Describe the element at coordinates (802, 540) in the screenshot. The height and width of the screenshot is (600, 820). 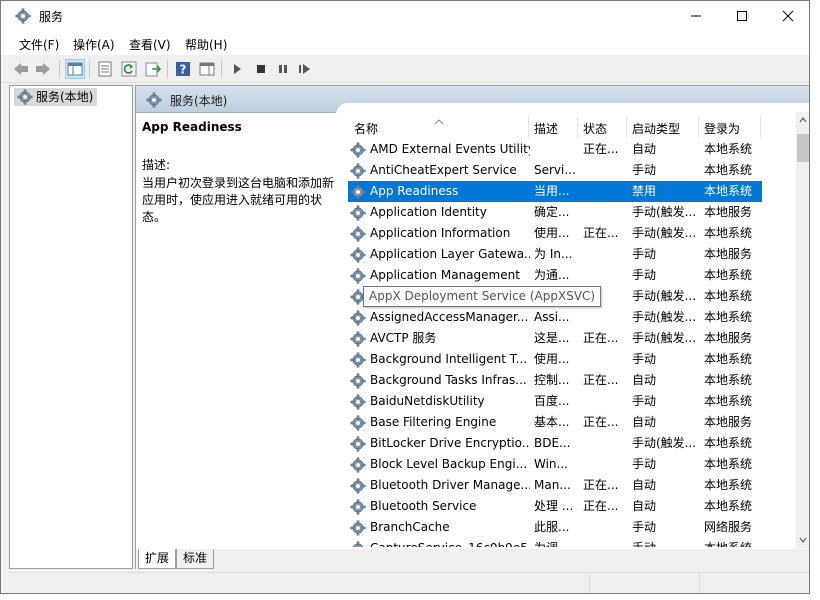
I see `scroll-down-button` at that location.